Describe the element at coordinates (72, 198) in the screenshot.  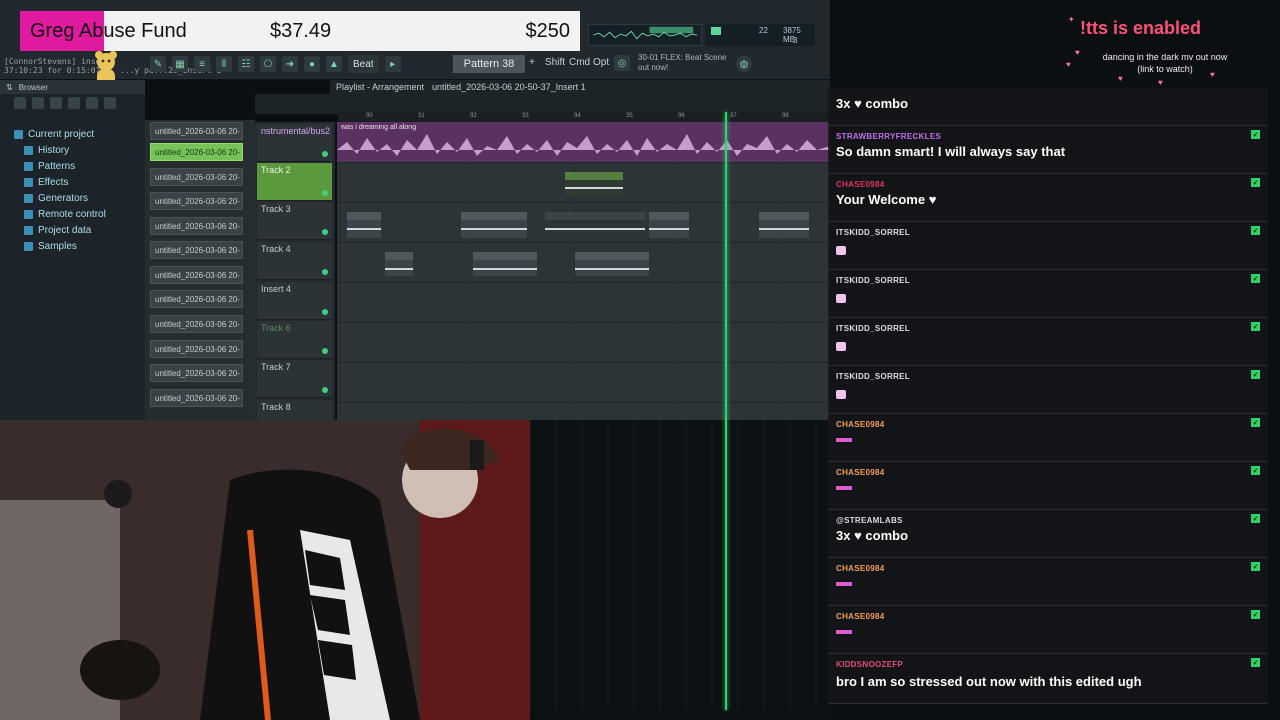
I see `tree-generators: Generators` at that location.